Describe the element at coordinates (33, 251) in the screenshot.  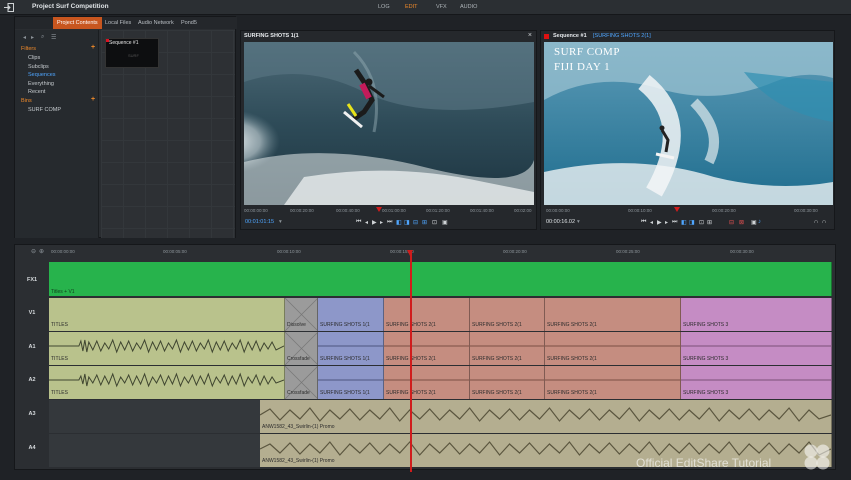
I see `zoom-out-icon: ⊖` at that location.